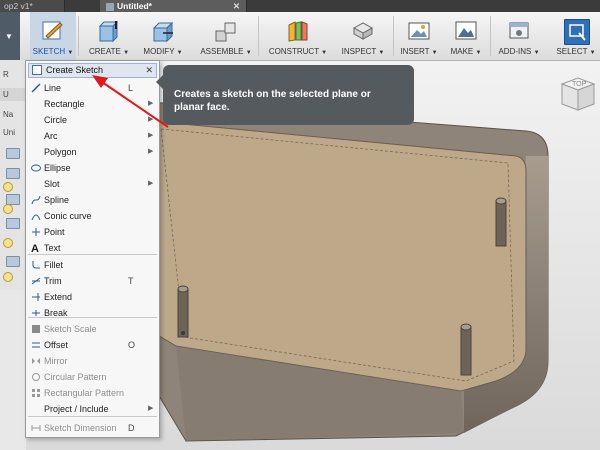 The image size is (600, 450). I want to click on toolbar-add-ins: ADD-INS ▼, so click(519, 36).